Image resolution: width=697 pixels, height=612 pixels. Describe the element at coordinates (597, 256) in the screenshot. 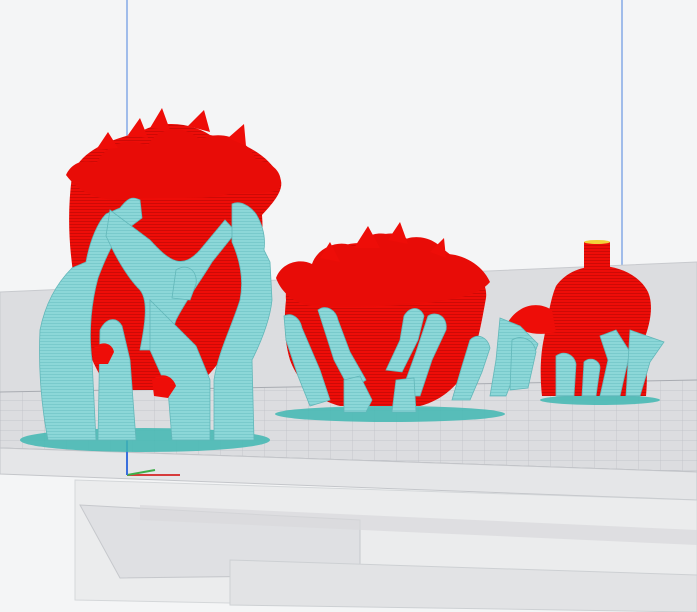

I see `right-model-stem` at that location.